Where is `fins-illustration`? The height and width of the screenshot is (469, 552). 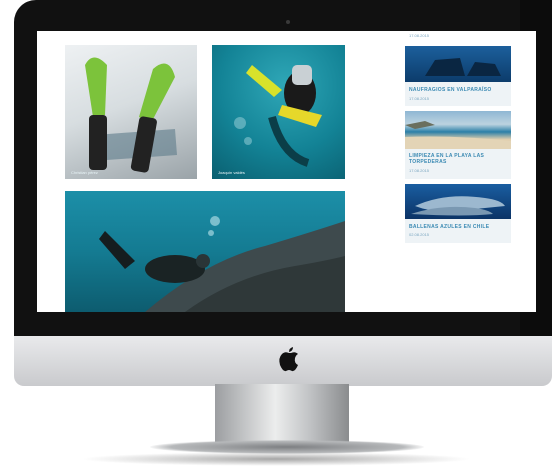 fins-illustration is located at coordinates (131, 115).